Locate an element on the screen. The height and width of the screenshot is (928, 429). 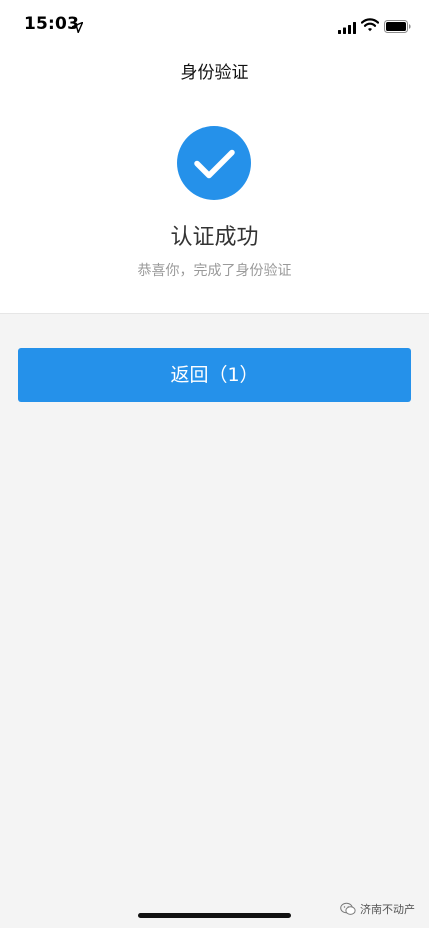
watermark: 济南不动产 is located at coordinates (377, 909).